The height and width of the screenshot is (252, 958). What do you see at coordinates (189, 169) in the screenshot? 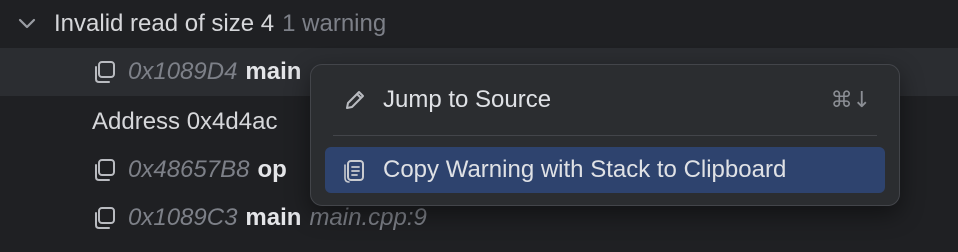
I see `frame-address: 0x48657B8` at bounding box center [189, 169].